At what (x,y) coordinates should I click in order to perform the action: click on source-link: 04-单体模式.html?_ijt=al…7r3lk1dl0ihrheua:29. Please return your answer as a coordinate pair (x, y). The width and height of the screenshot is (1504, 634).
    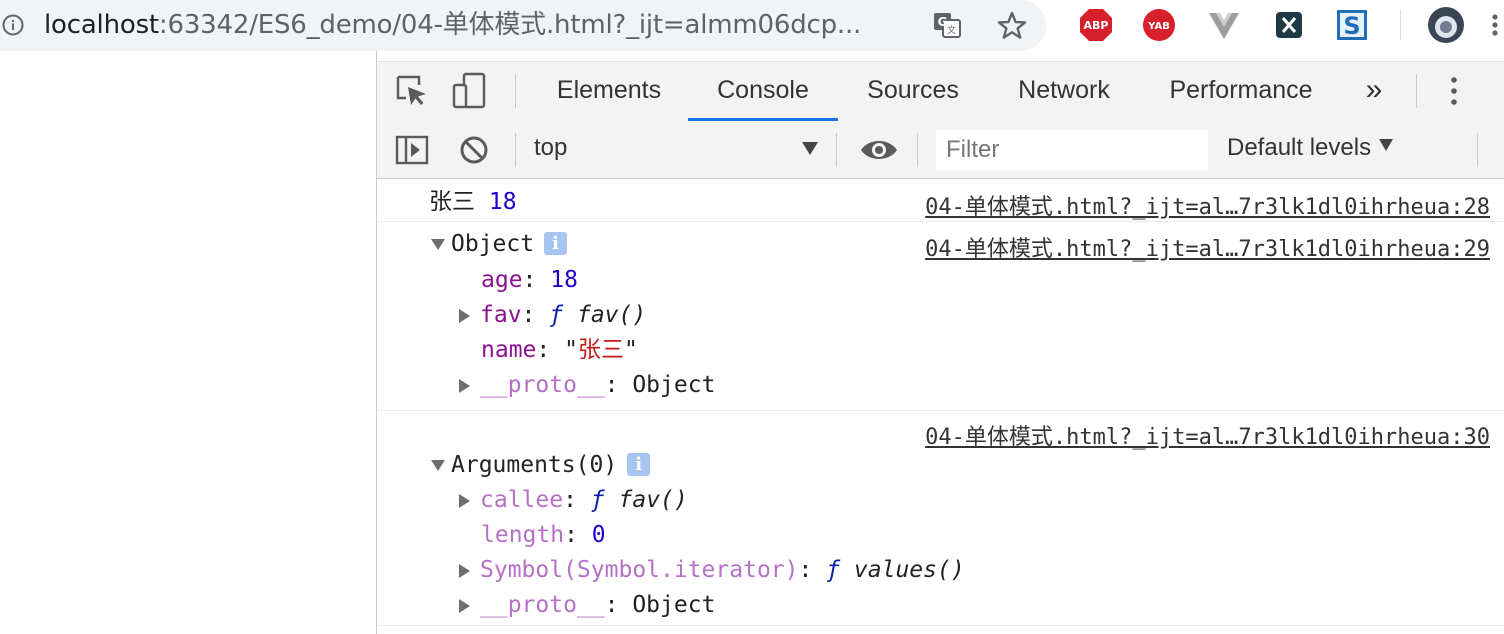
    Looking at the image, I should click on (1207, 247).